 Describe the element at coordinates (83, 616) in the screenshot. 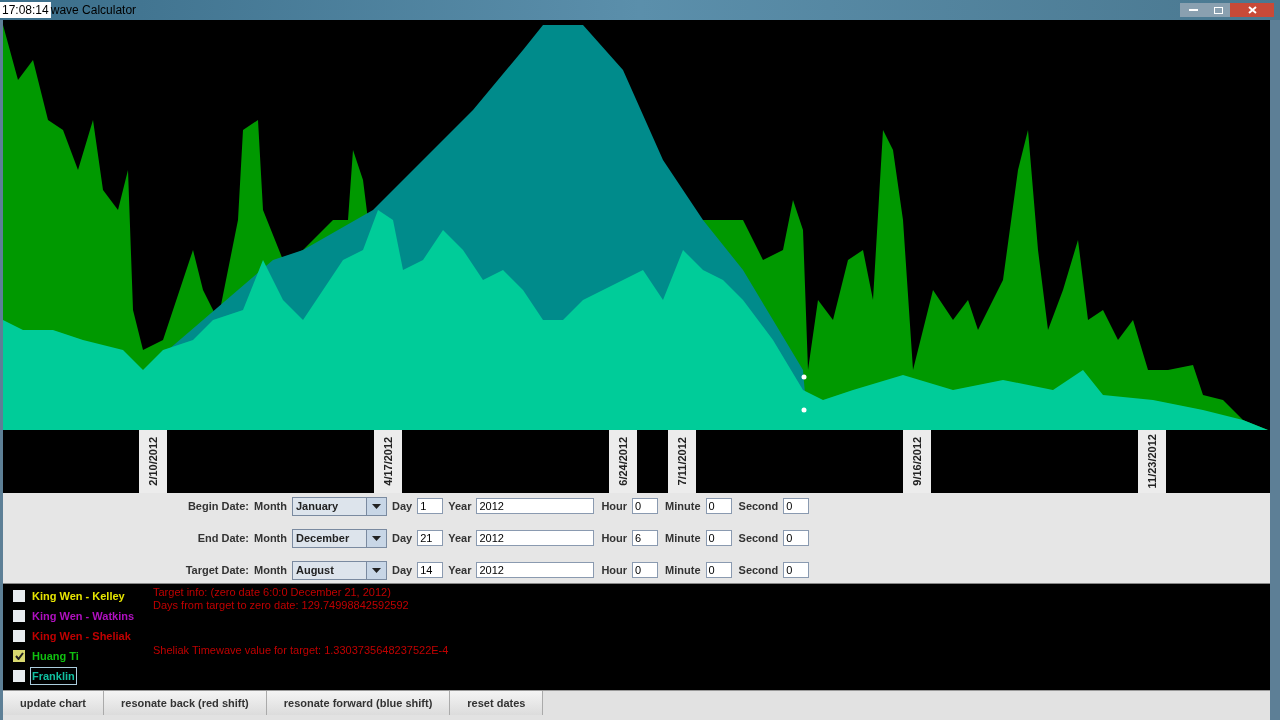

I see `series-label: King Wen - Watkins` at that location.